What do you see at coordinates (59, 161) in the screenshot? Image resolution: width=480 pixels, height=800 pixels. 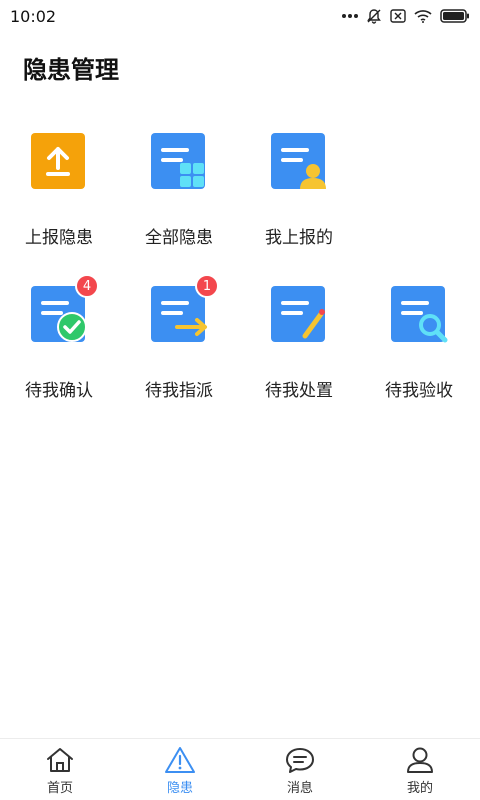 I see `upload-icon` at bounding box center [59, 161].